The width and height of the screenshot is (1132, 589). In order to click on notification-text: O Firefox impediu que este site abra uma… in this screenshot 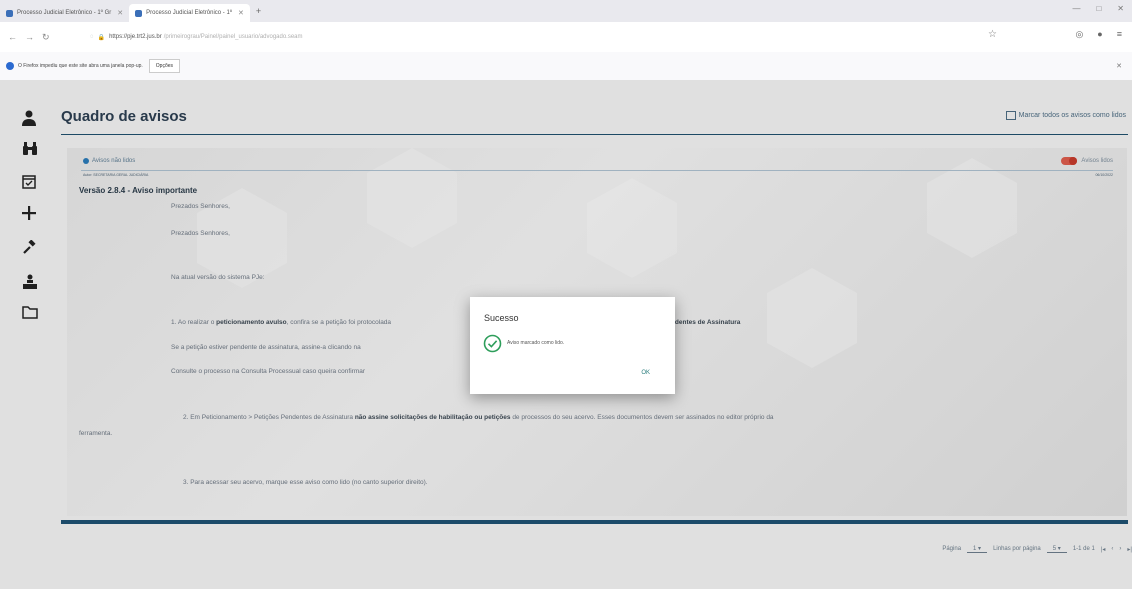, I will do `click(80, 66)`.